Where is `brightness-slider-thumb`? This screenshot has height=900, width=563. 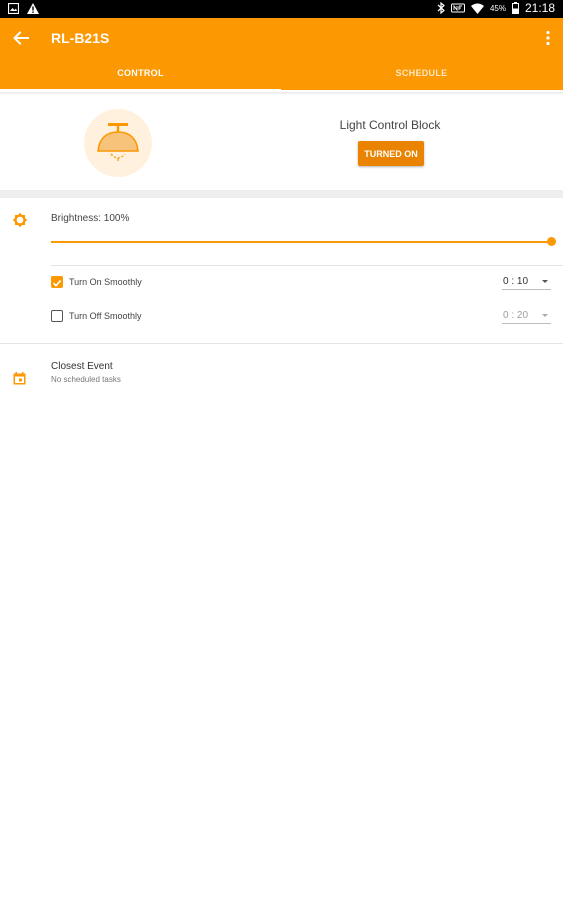 brightness-slider-thumb is located at coordinates (551, 241).